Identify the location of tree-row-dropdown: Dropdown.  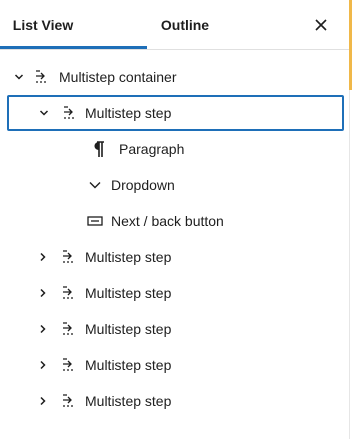
(174, 185).